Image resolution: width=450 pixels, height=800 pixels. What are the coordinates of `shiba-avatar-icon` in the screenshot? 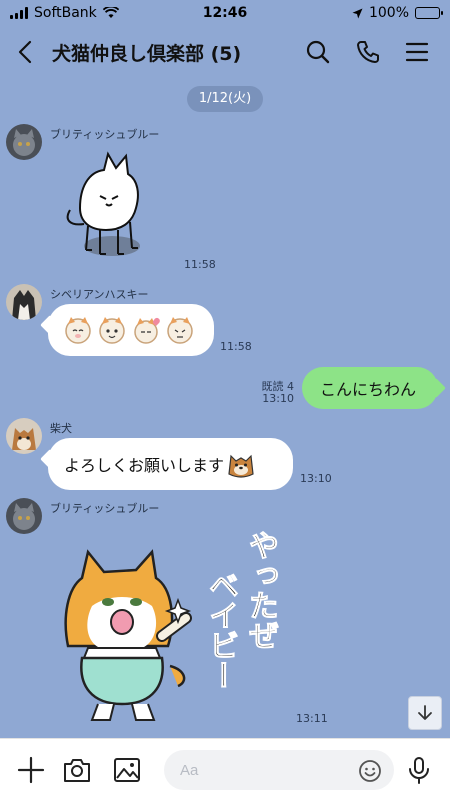 It's located at (24, 436).